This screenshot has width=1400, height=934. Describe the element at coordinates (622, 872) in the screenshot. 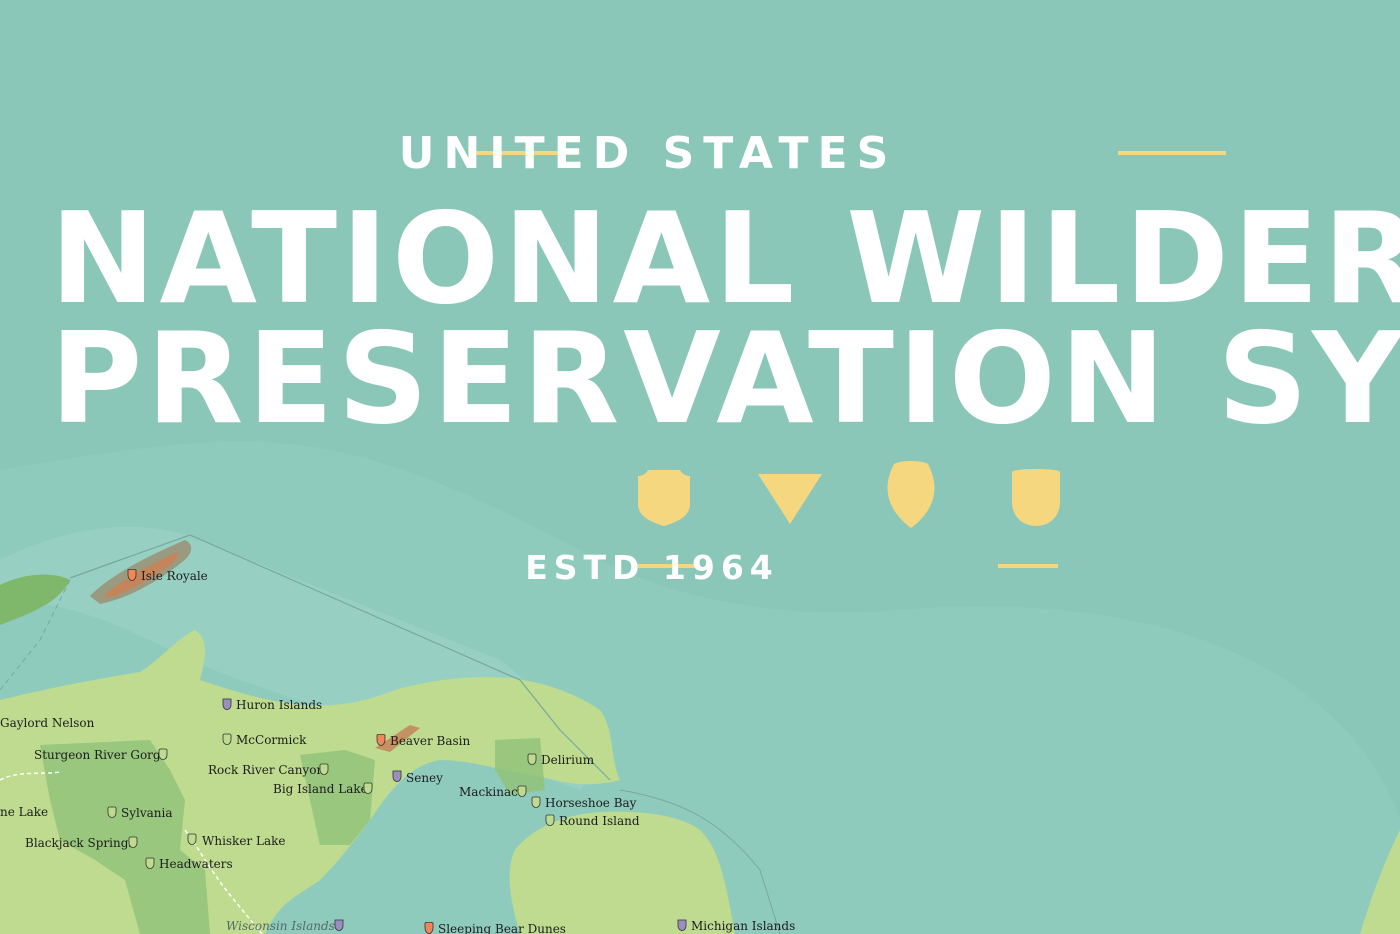

I see `lower-michigan` at that location.